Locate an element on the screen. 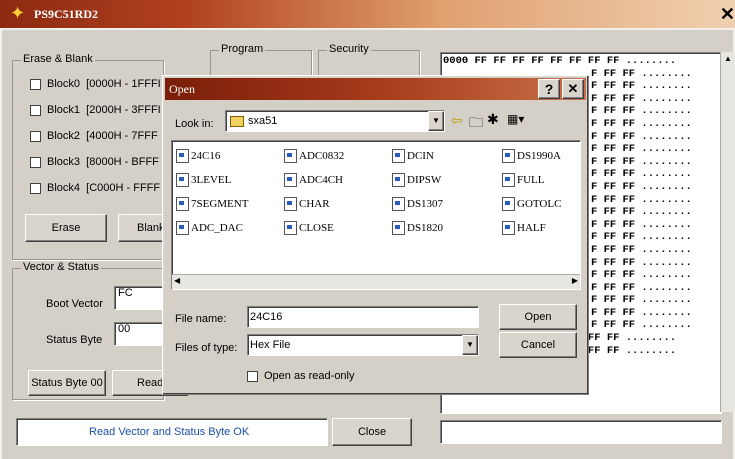 Image resolution: width=735 pixels, height=459 pixels. up-folder-icon: 🗀 is located at coordinates (476, 124).